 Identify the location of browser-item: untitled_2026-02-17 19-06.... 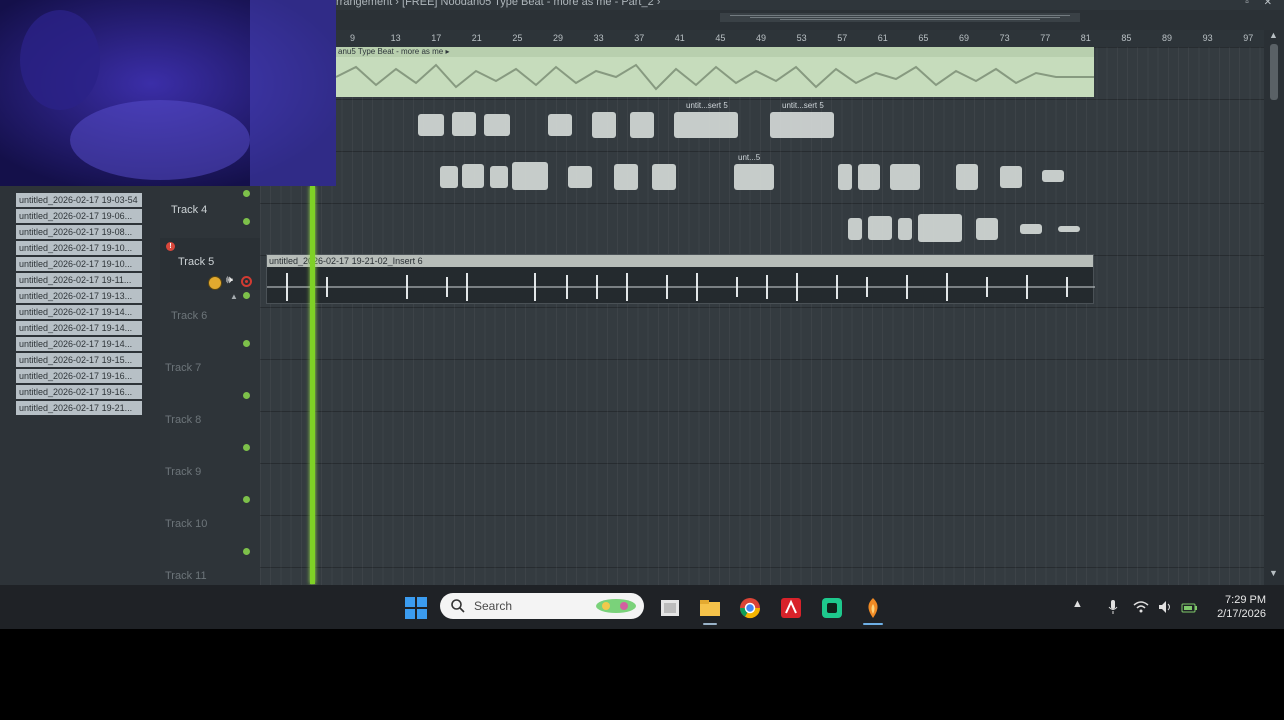
(79, 216).